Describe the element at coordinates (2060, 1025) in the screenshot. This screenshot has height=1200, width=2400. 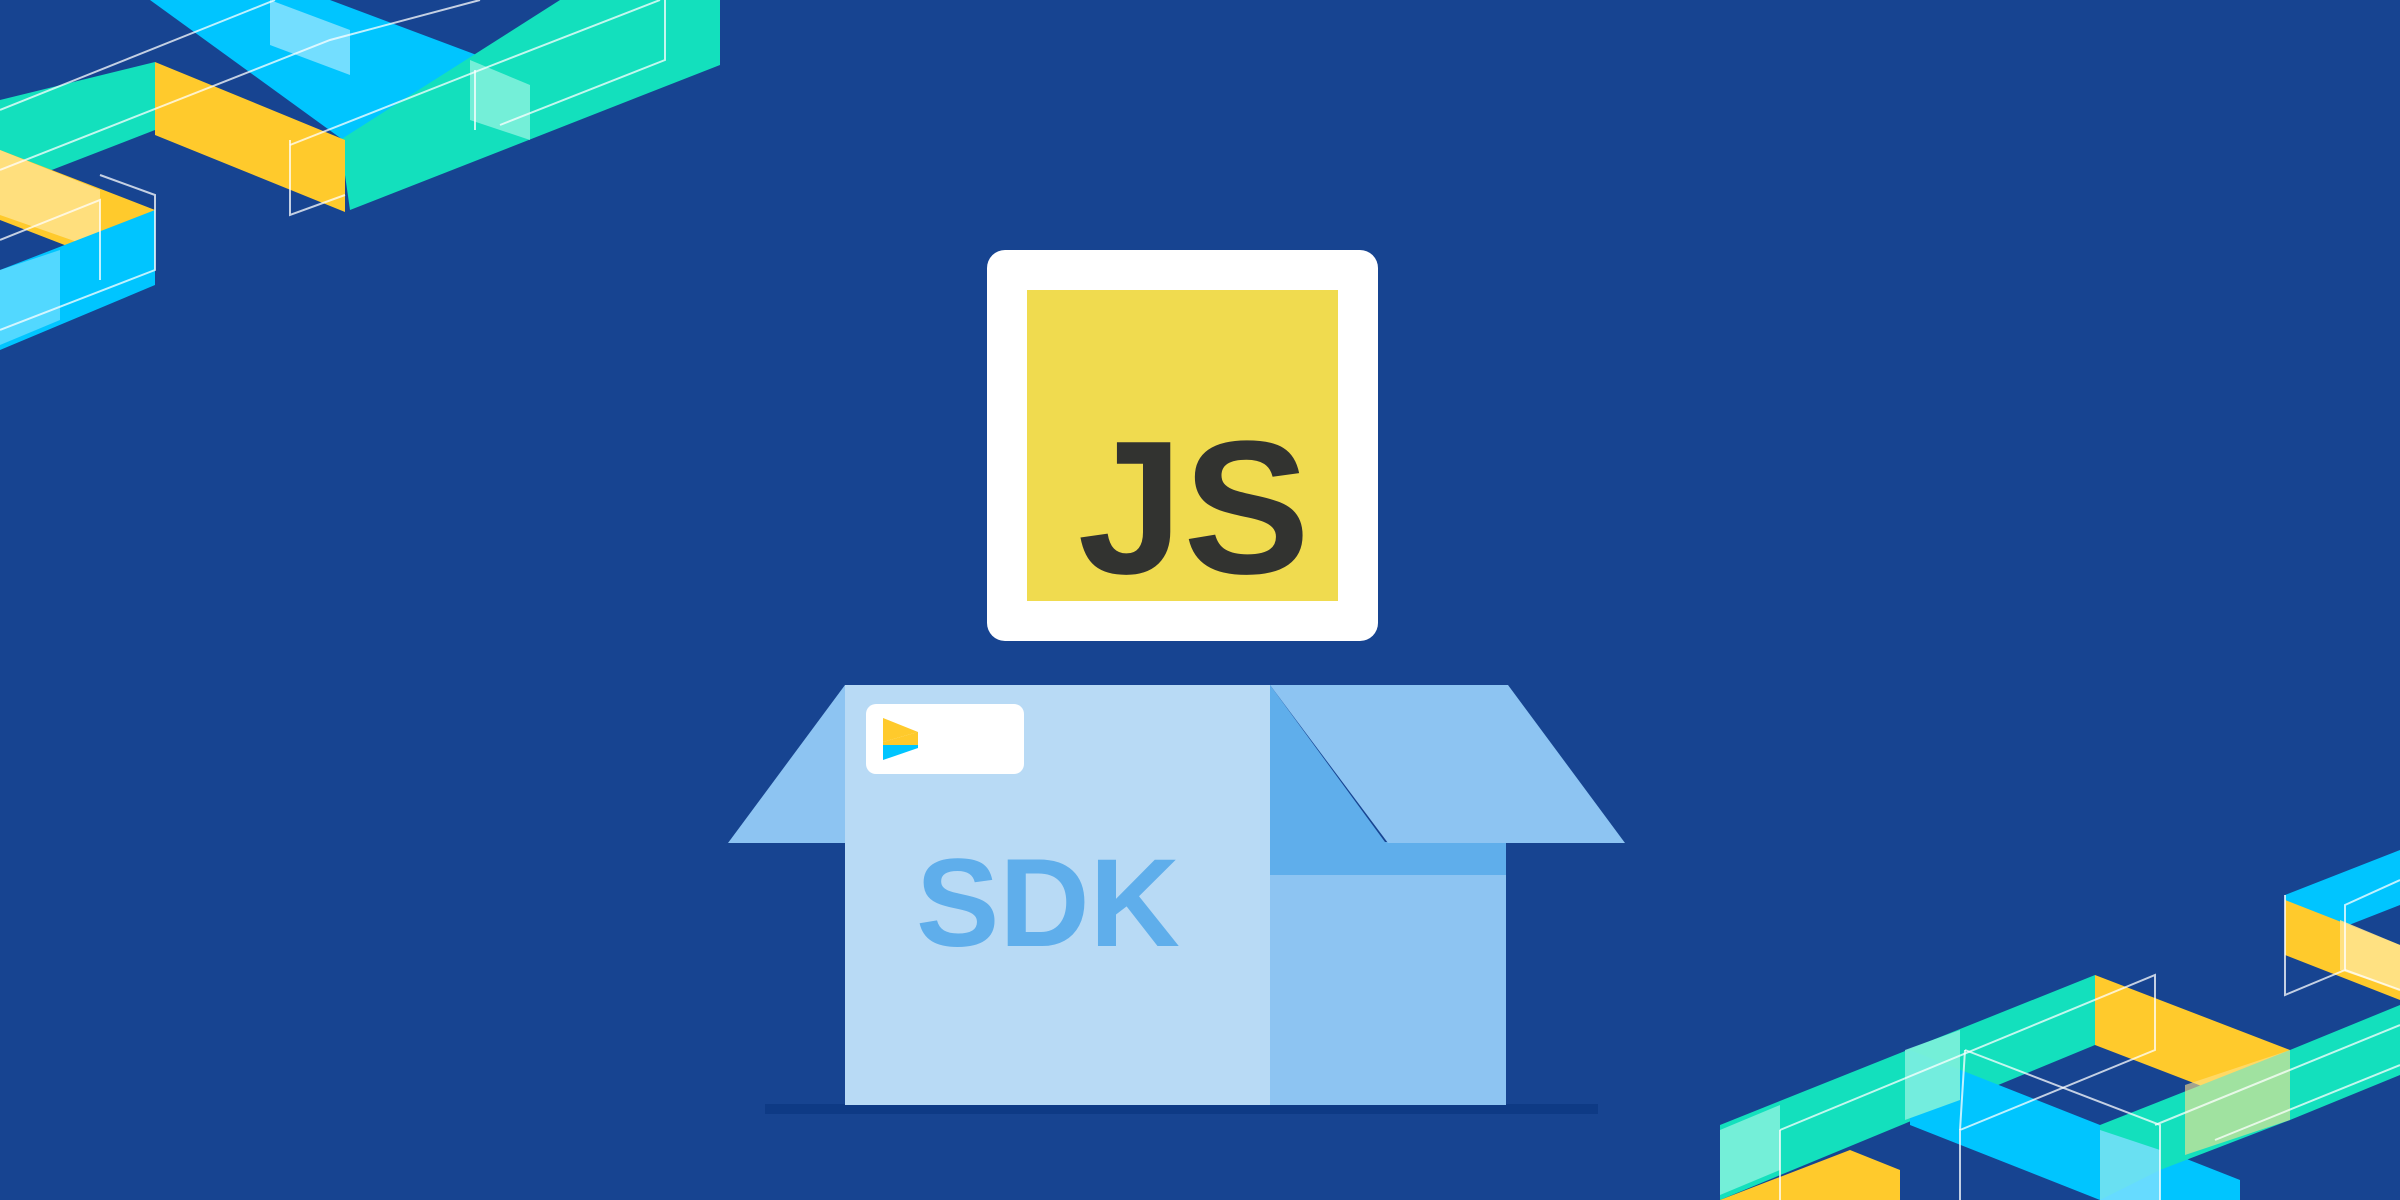
I see `bottom-right-stripes-decoration` at that location.